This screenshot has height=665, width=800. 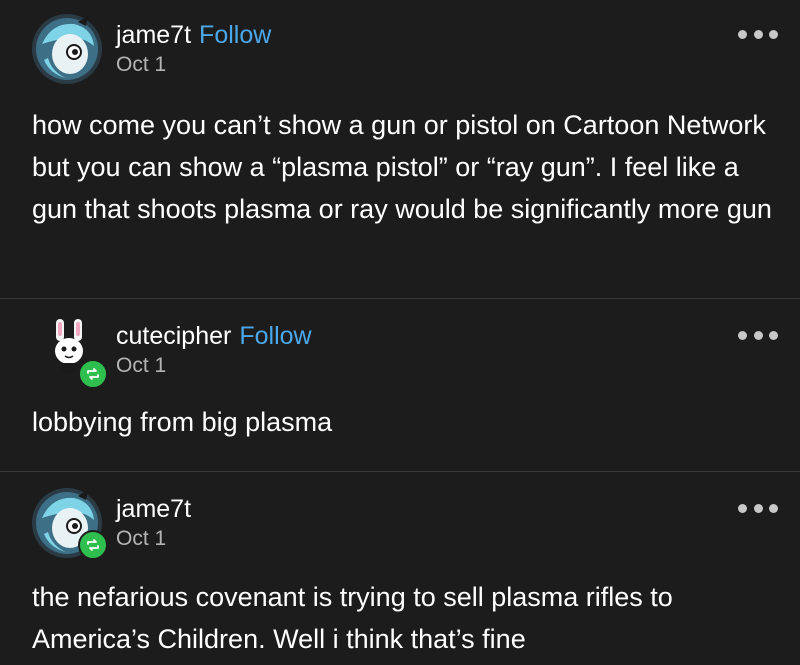 I want to click on name-line: jame7t, so click(x=153, y=509).